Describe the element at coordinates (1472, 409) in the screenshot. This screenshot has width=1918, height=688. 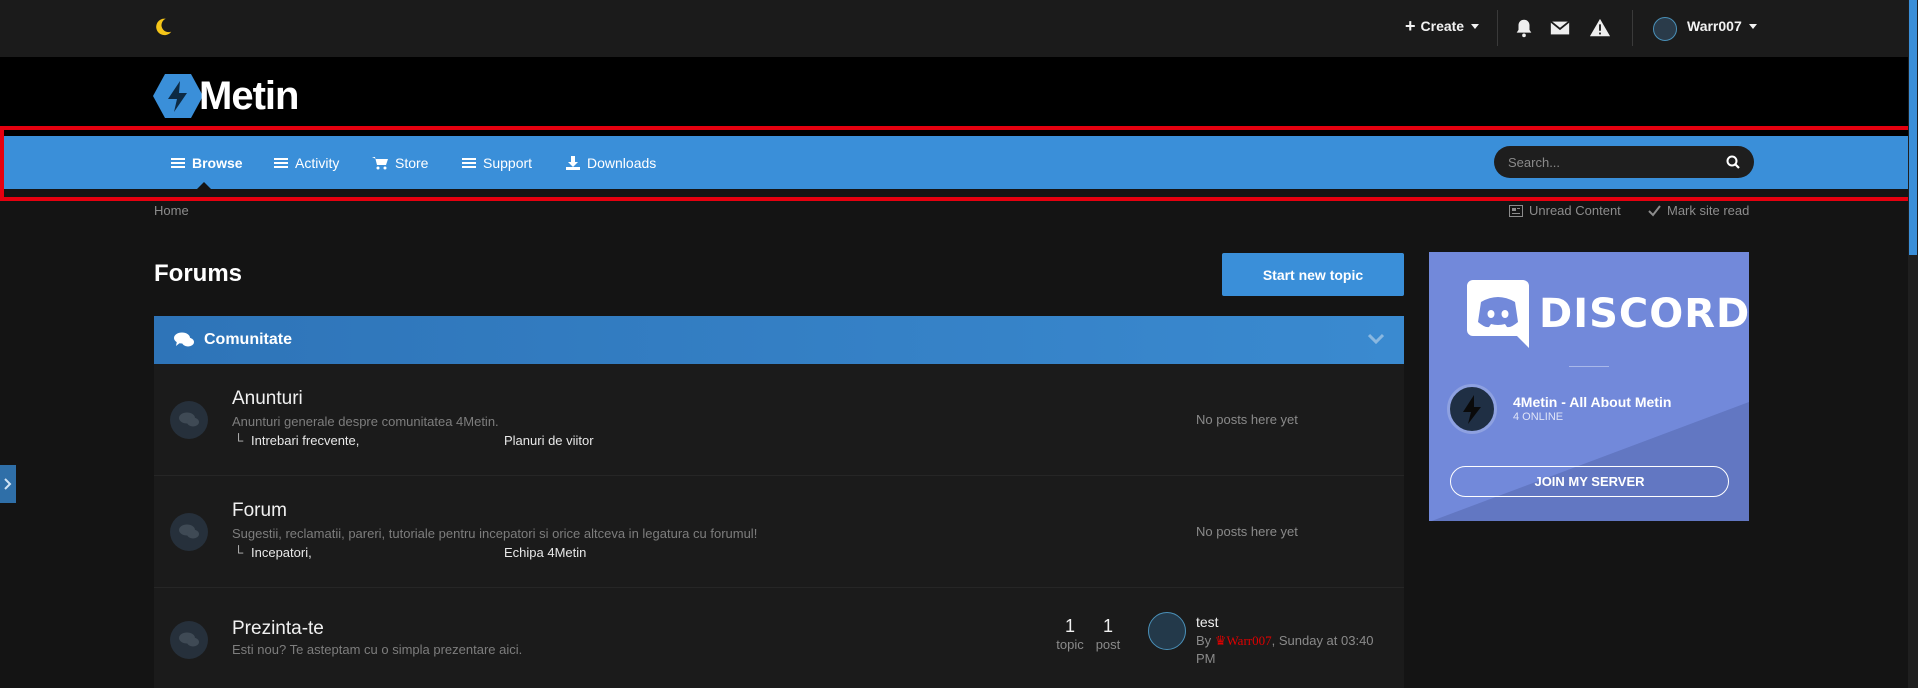
I see `server-avatar` at that location.